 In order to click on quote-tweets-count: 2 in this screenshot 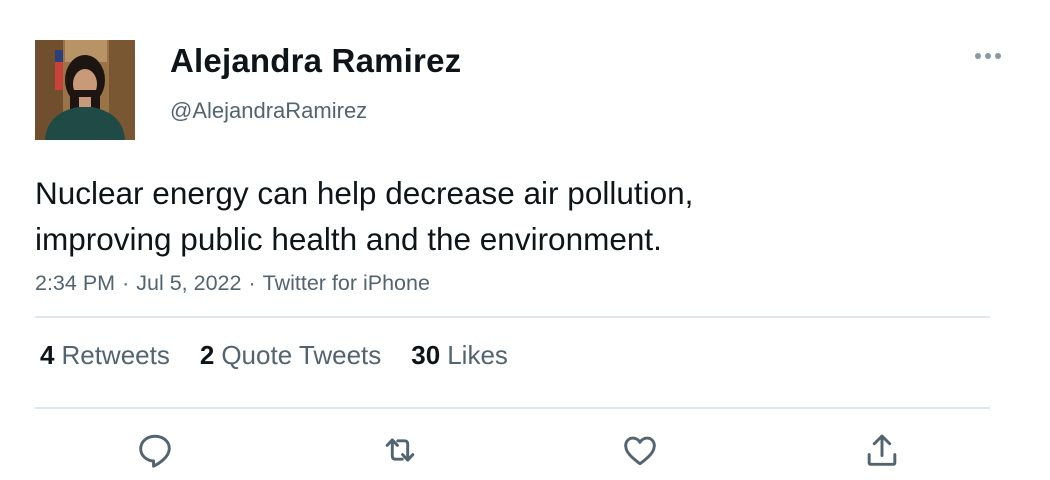, I will do `click(207, 355)`.